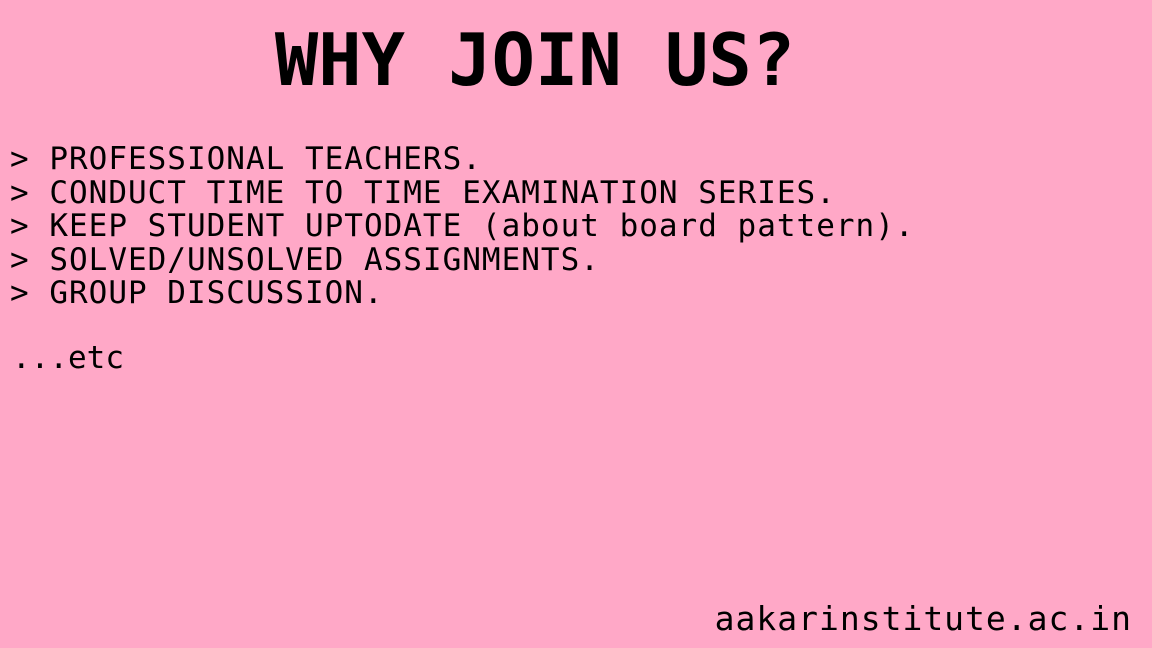  I want to click on slide-title: WHY JOIN US?, so click(535, 60).